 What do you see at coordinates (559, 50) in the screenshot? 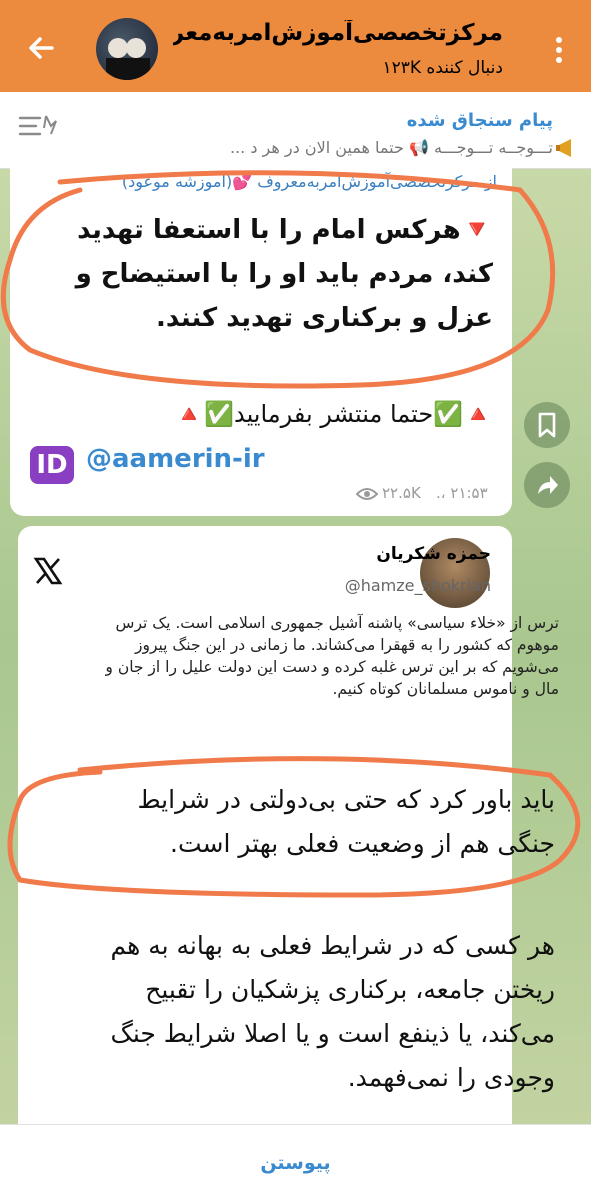
I see `more-menu-icon` at bounding box center [559, 50].